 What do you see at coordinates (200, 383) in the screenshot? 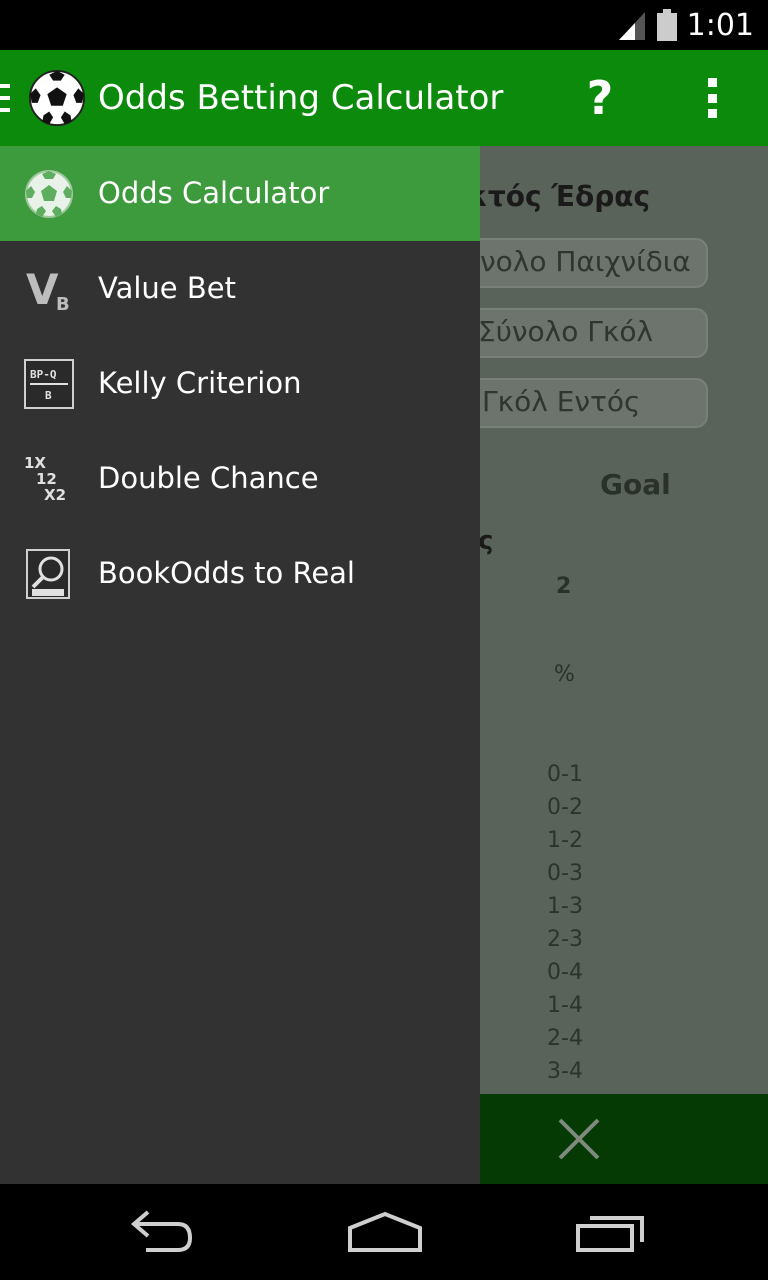
I see `drawer-item-label: Kelly Criterion` at bounding box center [200, 383].